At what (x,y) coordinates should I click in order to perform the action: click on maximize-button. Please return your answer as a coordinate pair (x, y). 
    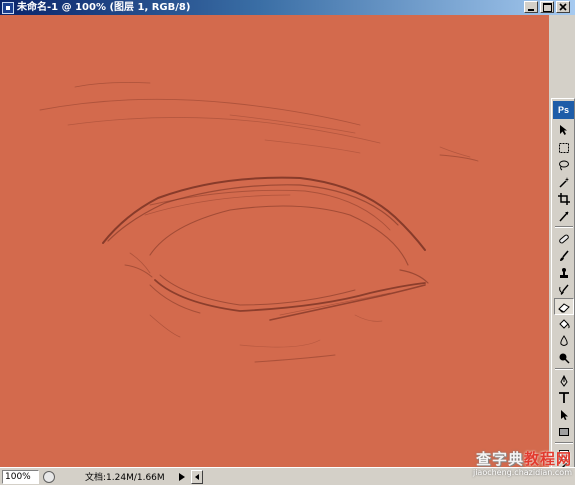
    Looking at the image, I should click on (547, 7).